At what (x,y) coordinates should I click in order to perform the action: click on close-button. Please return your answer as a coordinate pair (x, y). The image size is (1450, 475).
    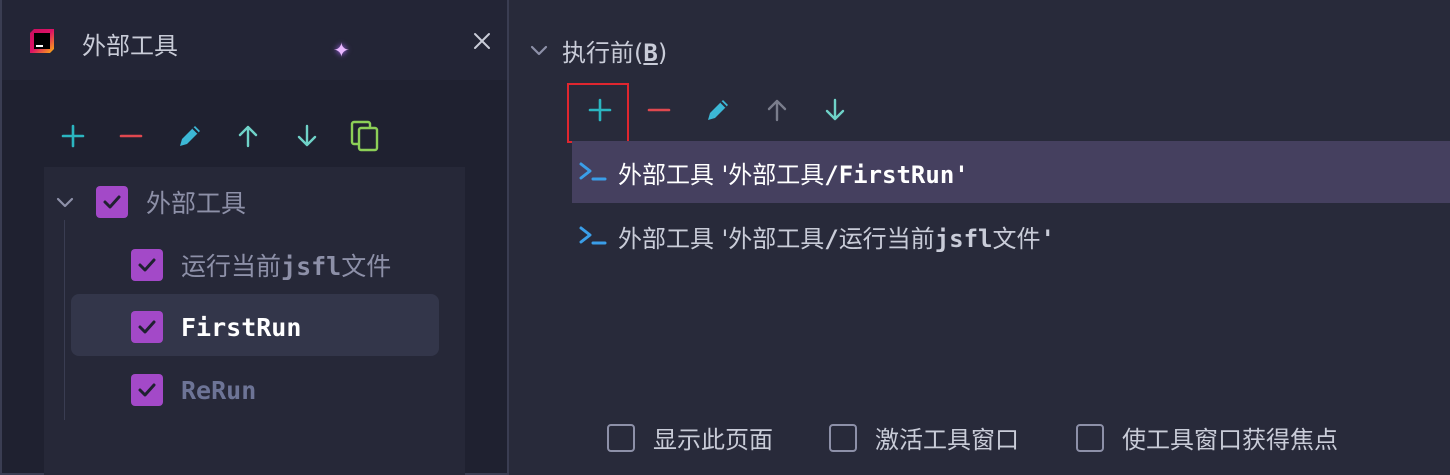
    Looking at the image, I should click on (482, 41).